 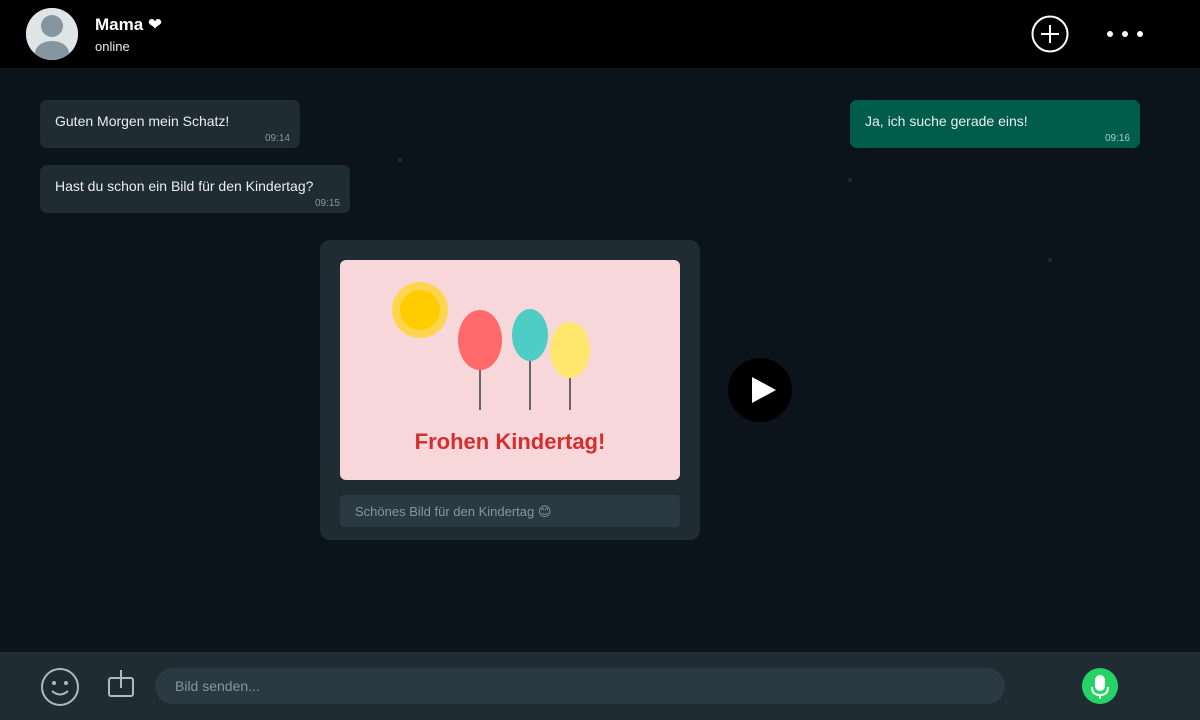 I want to click on microphone-icon, so click(x=1100, y=687).